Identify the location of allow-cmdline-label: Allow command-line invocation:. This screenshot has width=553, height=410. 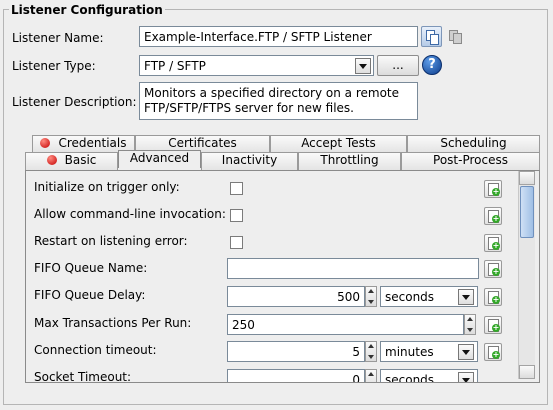
(130, 214).